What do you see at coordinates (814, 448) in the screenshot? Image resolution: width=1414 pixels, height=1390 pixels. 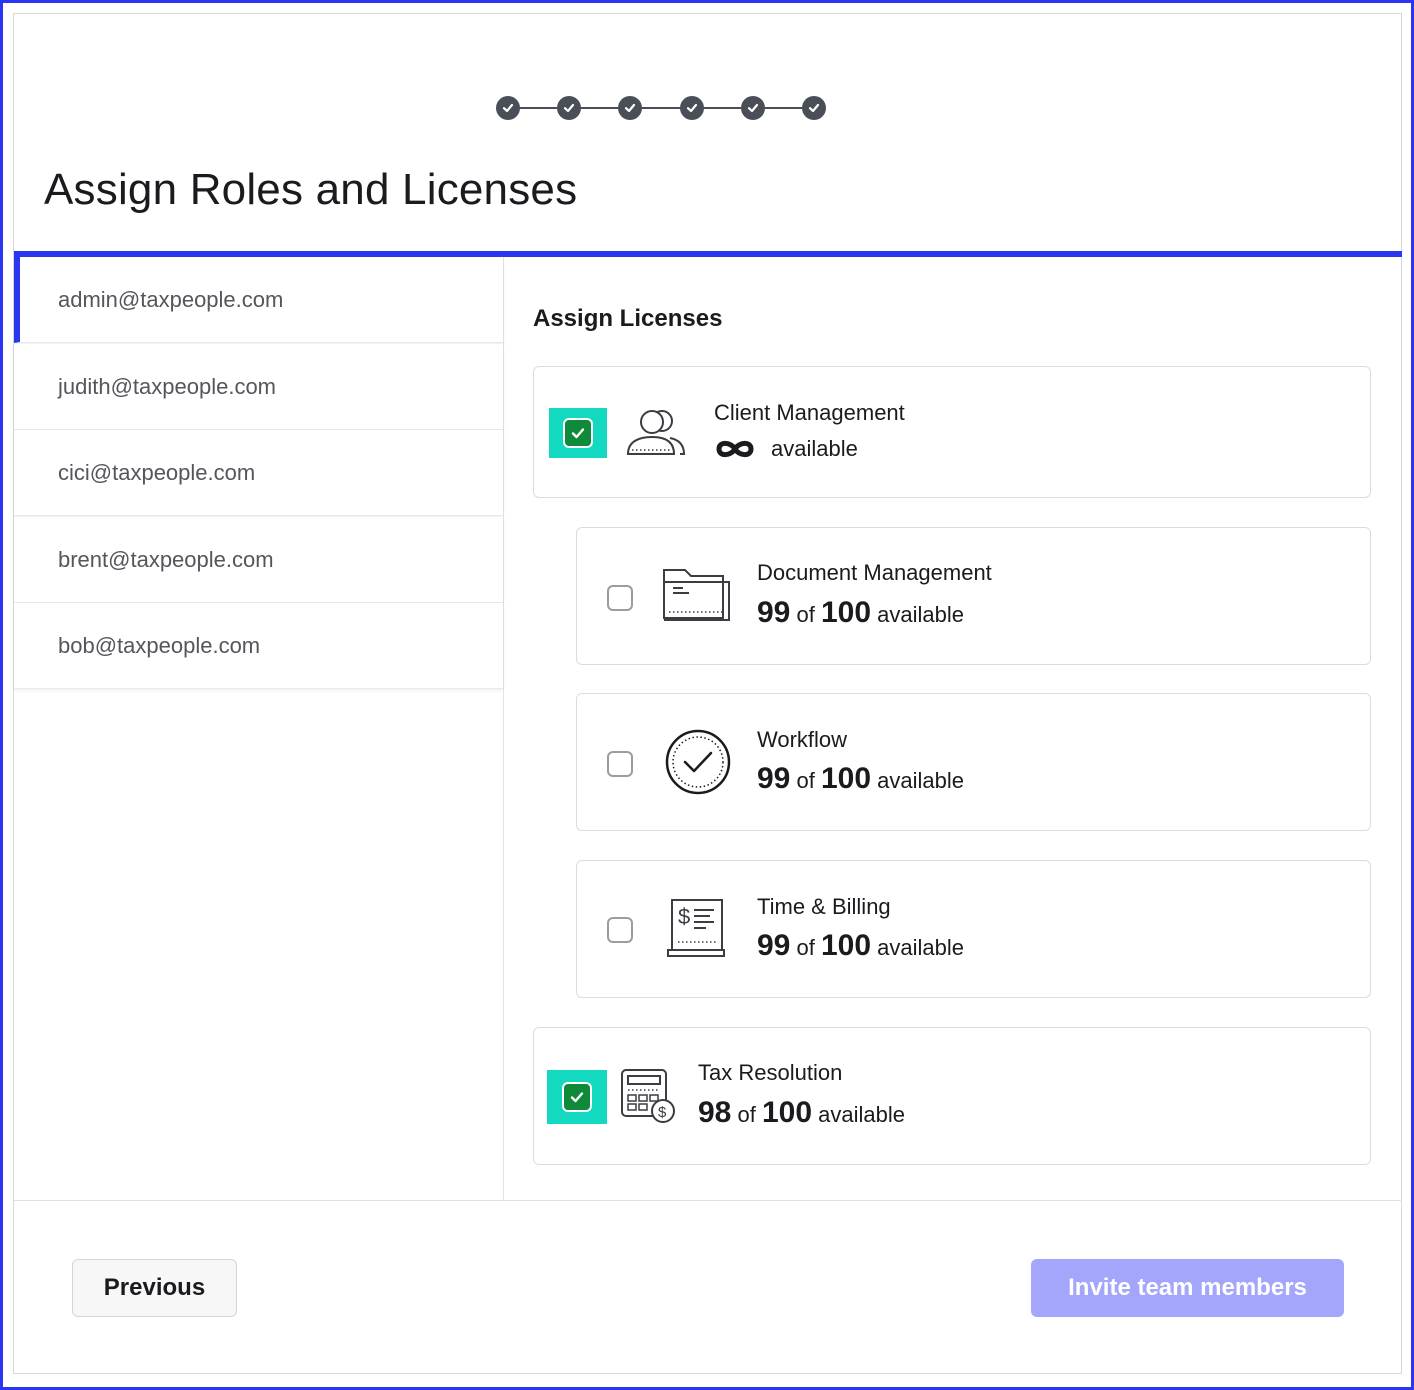 I see `license-availability-label: available` at bounding box center [814, 448].